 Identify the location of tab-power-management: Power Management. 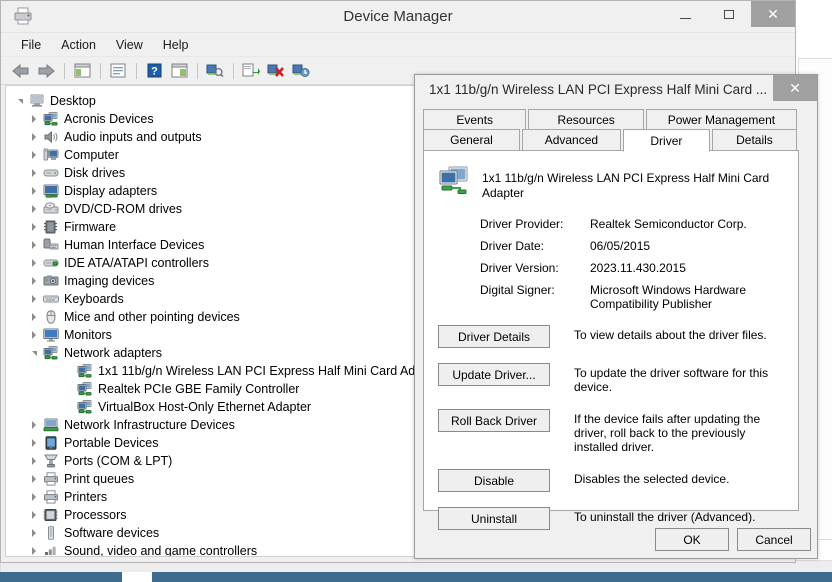
(721, 119).